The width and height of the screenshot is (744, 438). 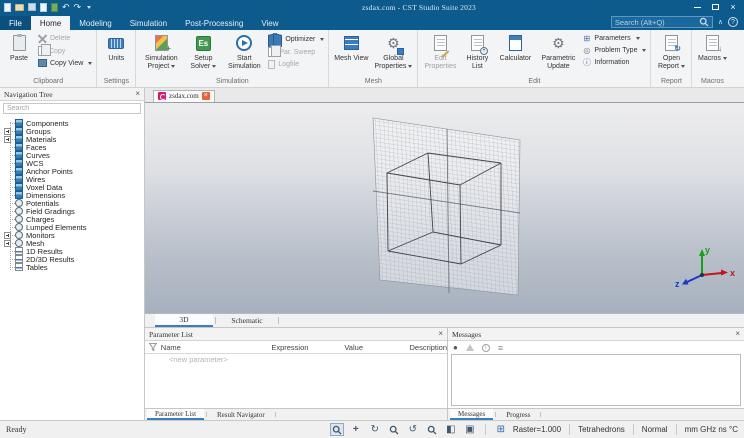 I want to click on message-options-icon: ≡, so click(x=500, y=348).